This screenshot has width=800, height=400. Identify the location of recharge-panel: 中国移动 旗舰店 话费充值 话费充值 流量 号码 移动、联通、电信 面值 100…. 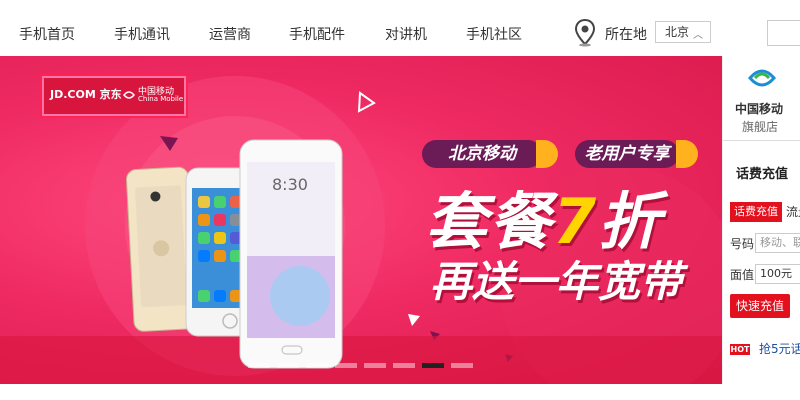
(761, 220).